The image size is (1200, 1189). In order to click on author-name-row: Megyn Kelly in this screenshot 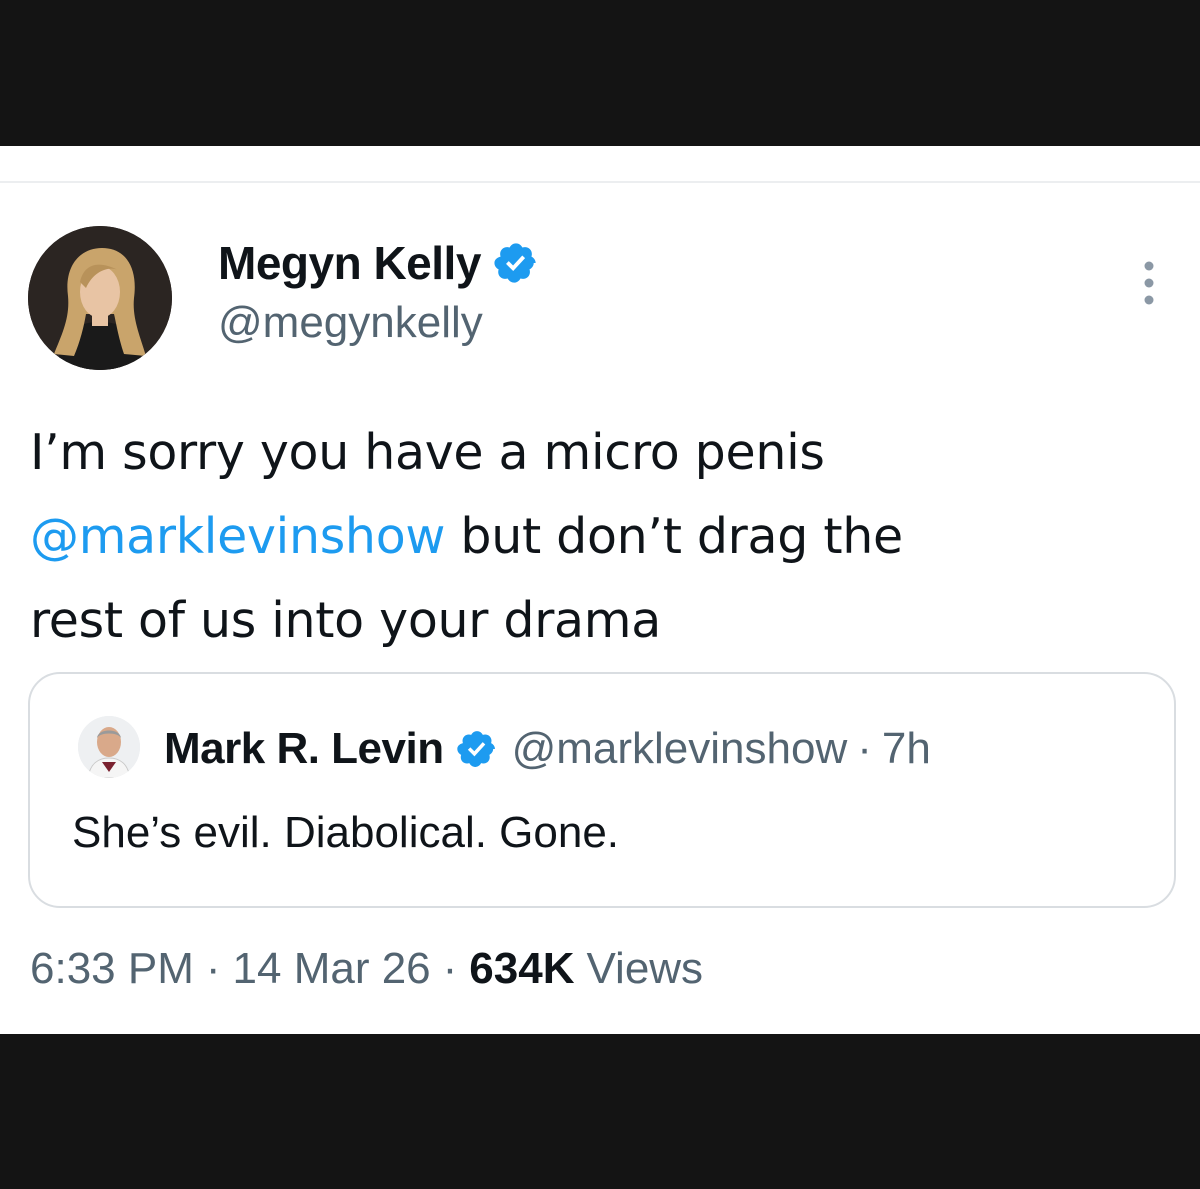, I will do `click(378, 263)`.